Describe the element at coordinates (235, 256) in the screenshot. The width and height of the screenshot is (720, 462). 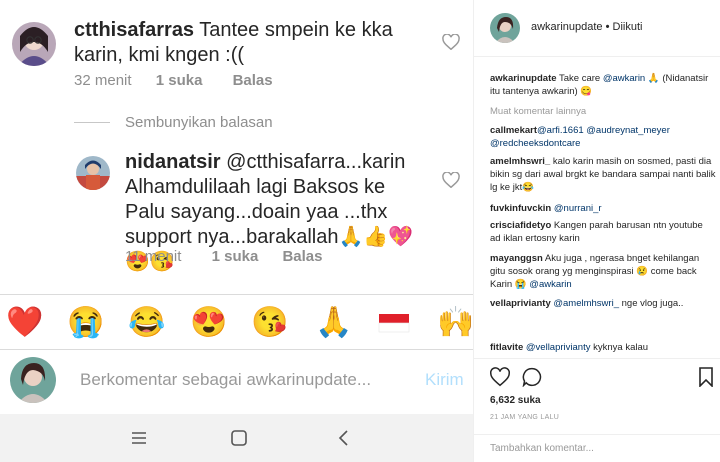
I see `reply-likes: 1 suka` at that location.